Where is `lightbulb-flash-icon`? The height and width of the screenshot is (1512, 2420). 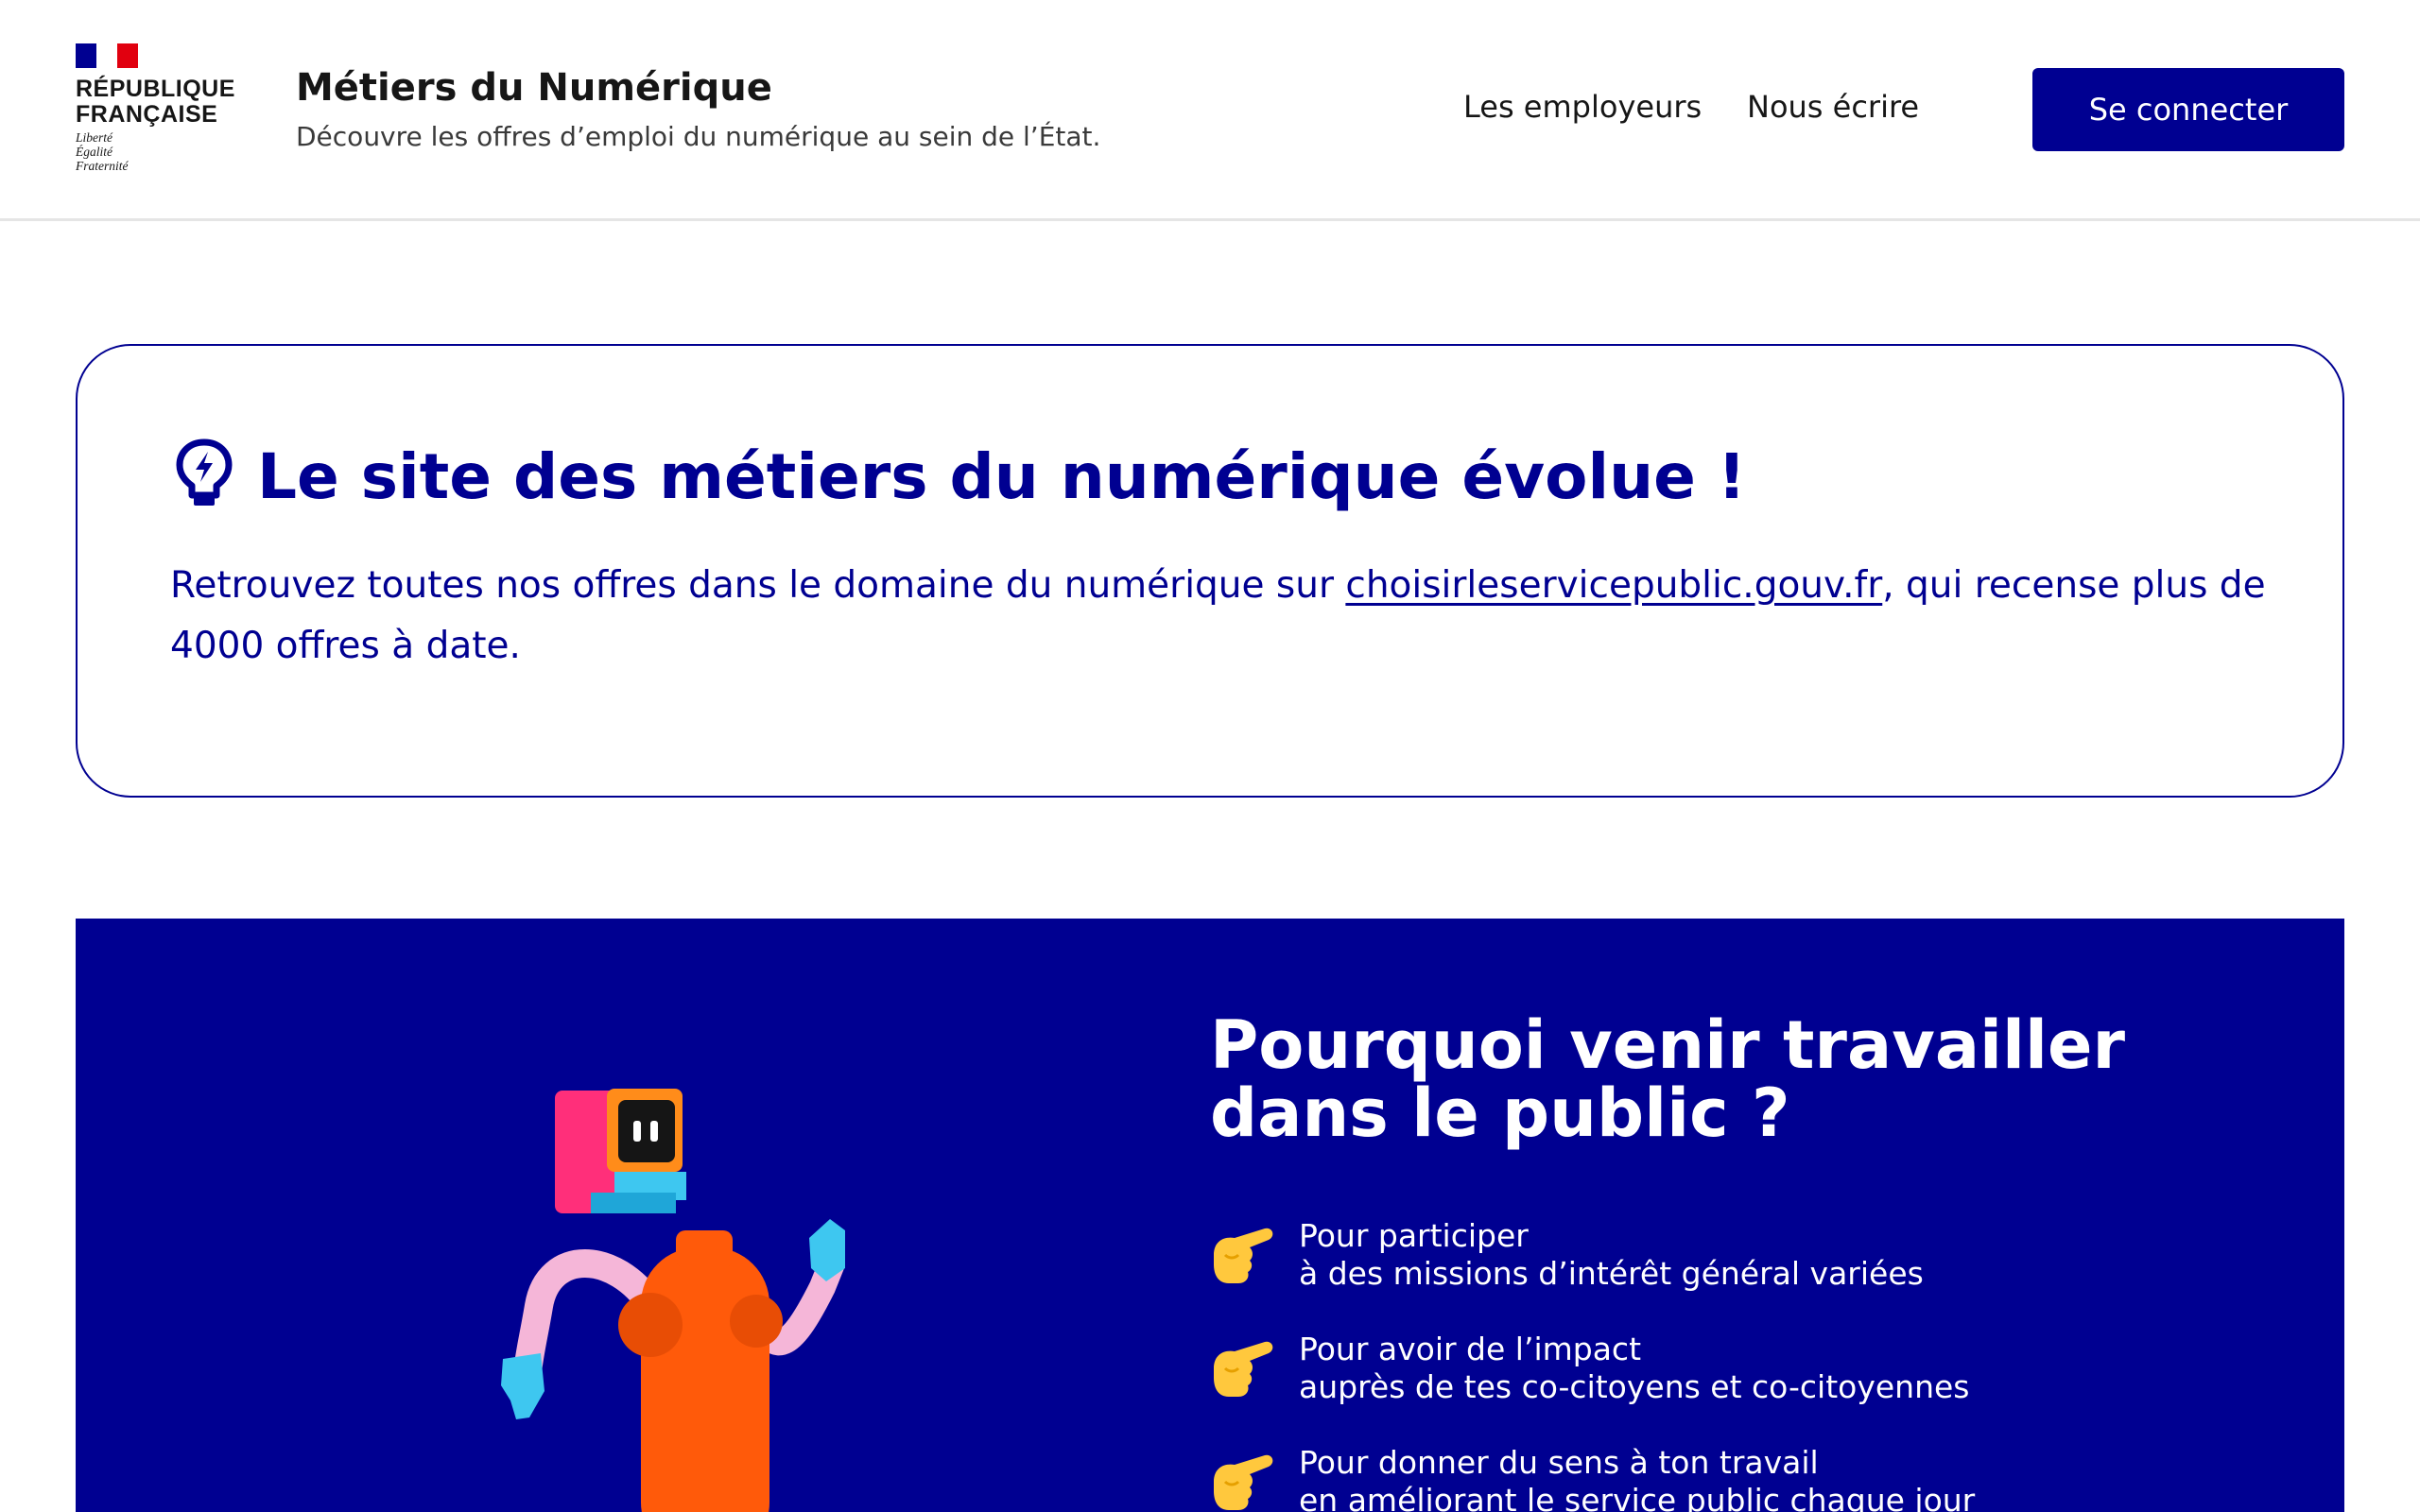
lightbulb-flash-icon is located at coordinates (204, 472).